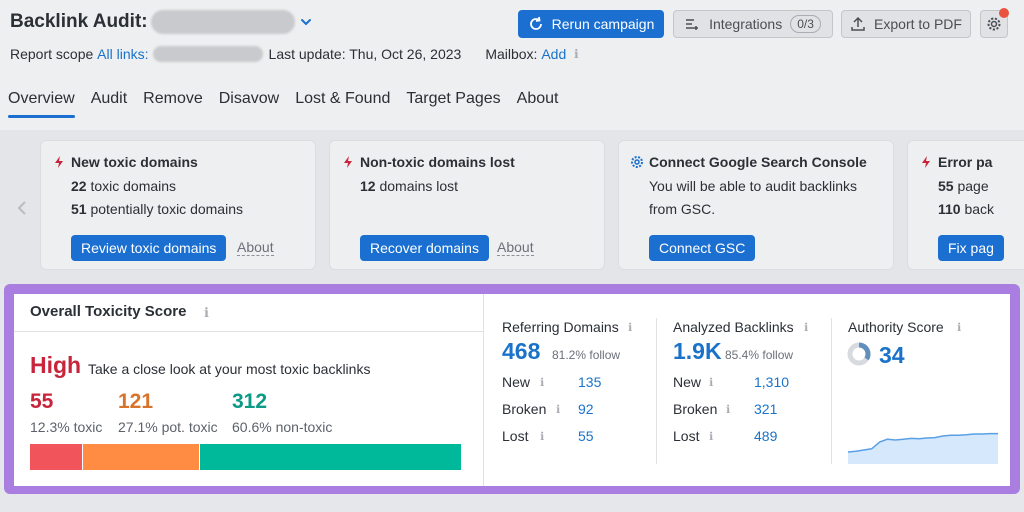  Describe the element at coordinates (368, 186) in the screenshot. I see `card-count: 12` at that location.